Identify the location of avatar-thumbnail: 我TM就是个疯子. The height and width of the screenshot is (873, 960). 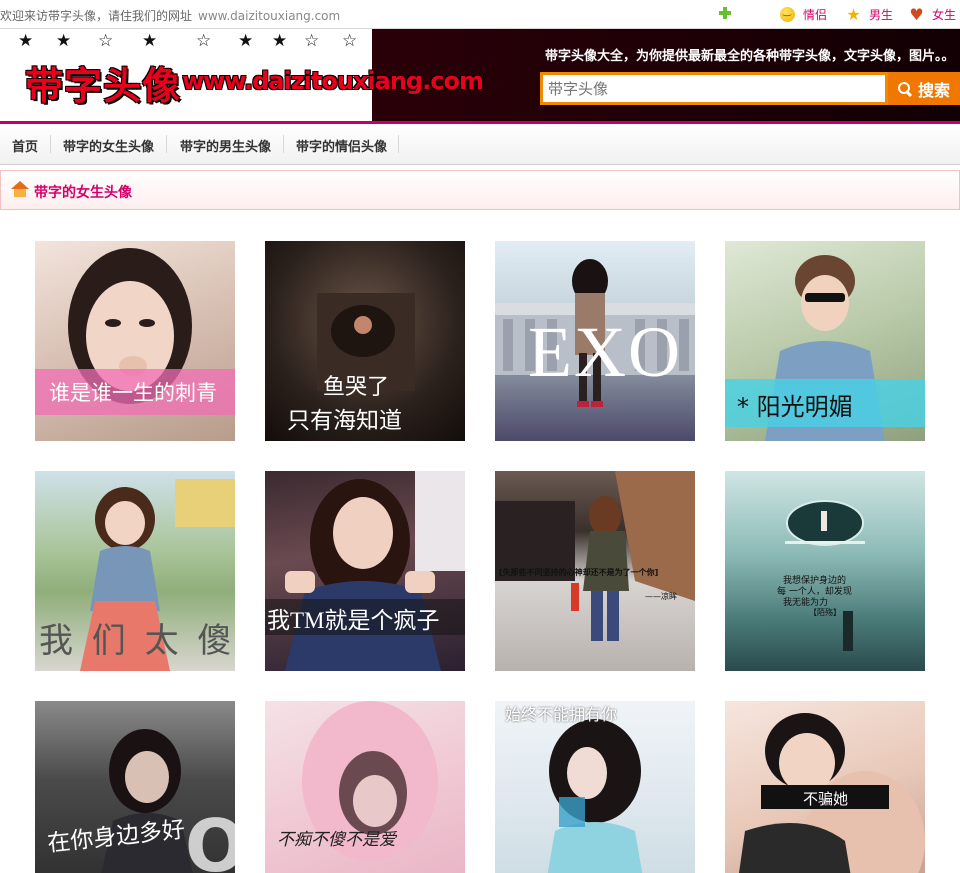
(365, 571).